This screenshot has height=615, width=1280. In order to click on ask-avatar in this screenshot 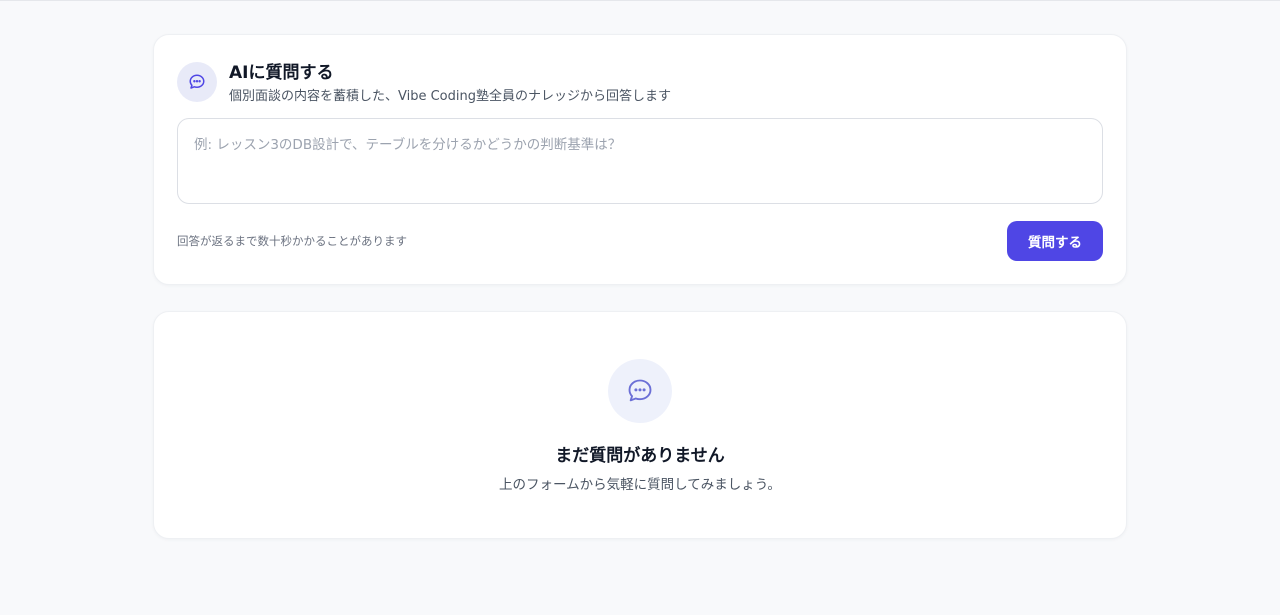, I will do `click(197, 82)`.